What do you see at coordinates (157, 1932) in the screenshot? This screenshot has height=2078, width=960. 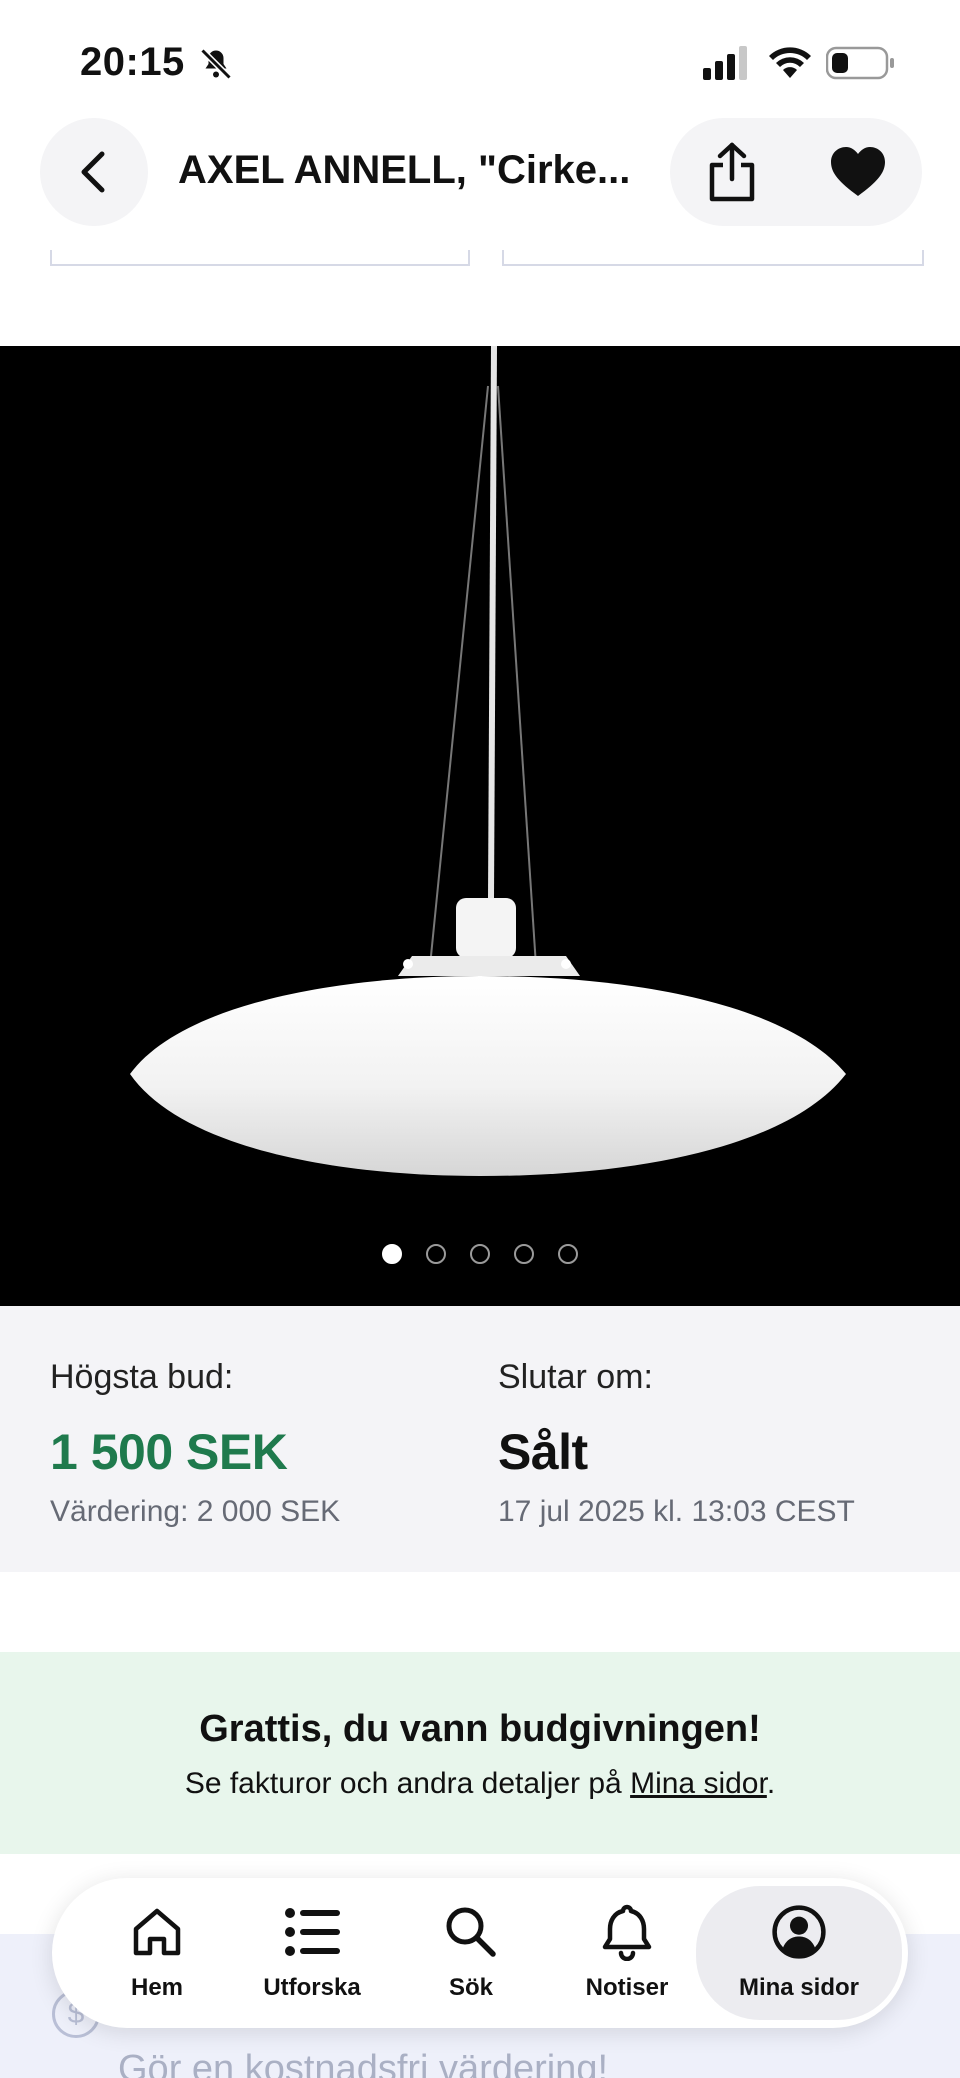 I see `home-icon` at bounding box center [157, 1932].